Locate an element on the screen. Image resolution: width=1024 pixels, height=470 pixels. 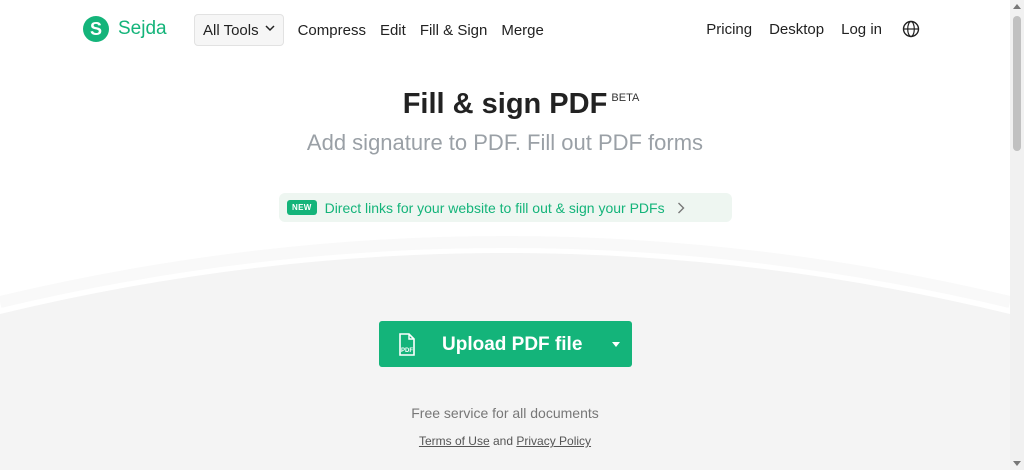
page-title: Fill & sign PDF BETA is located at coordinates (521, 104).